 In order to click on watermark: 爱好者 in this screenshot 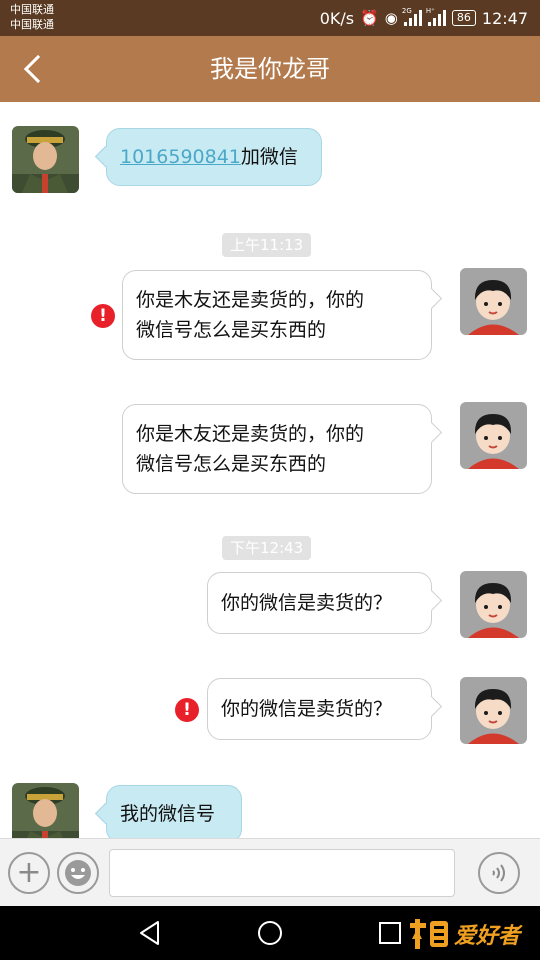, I will do `click(464, 934)`.